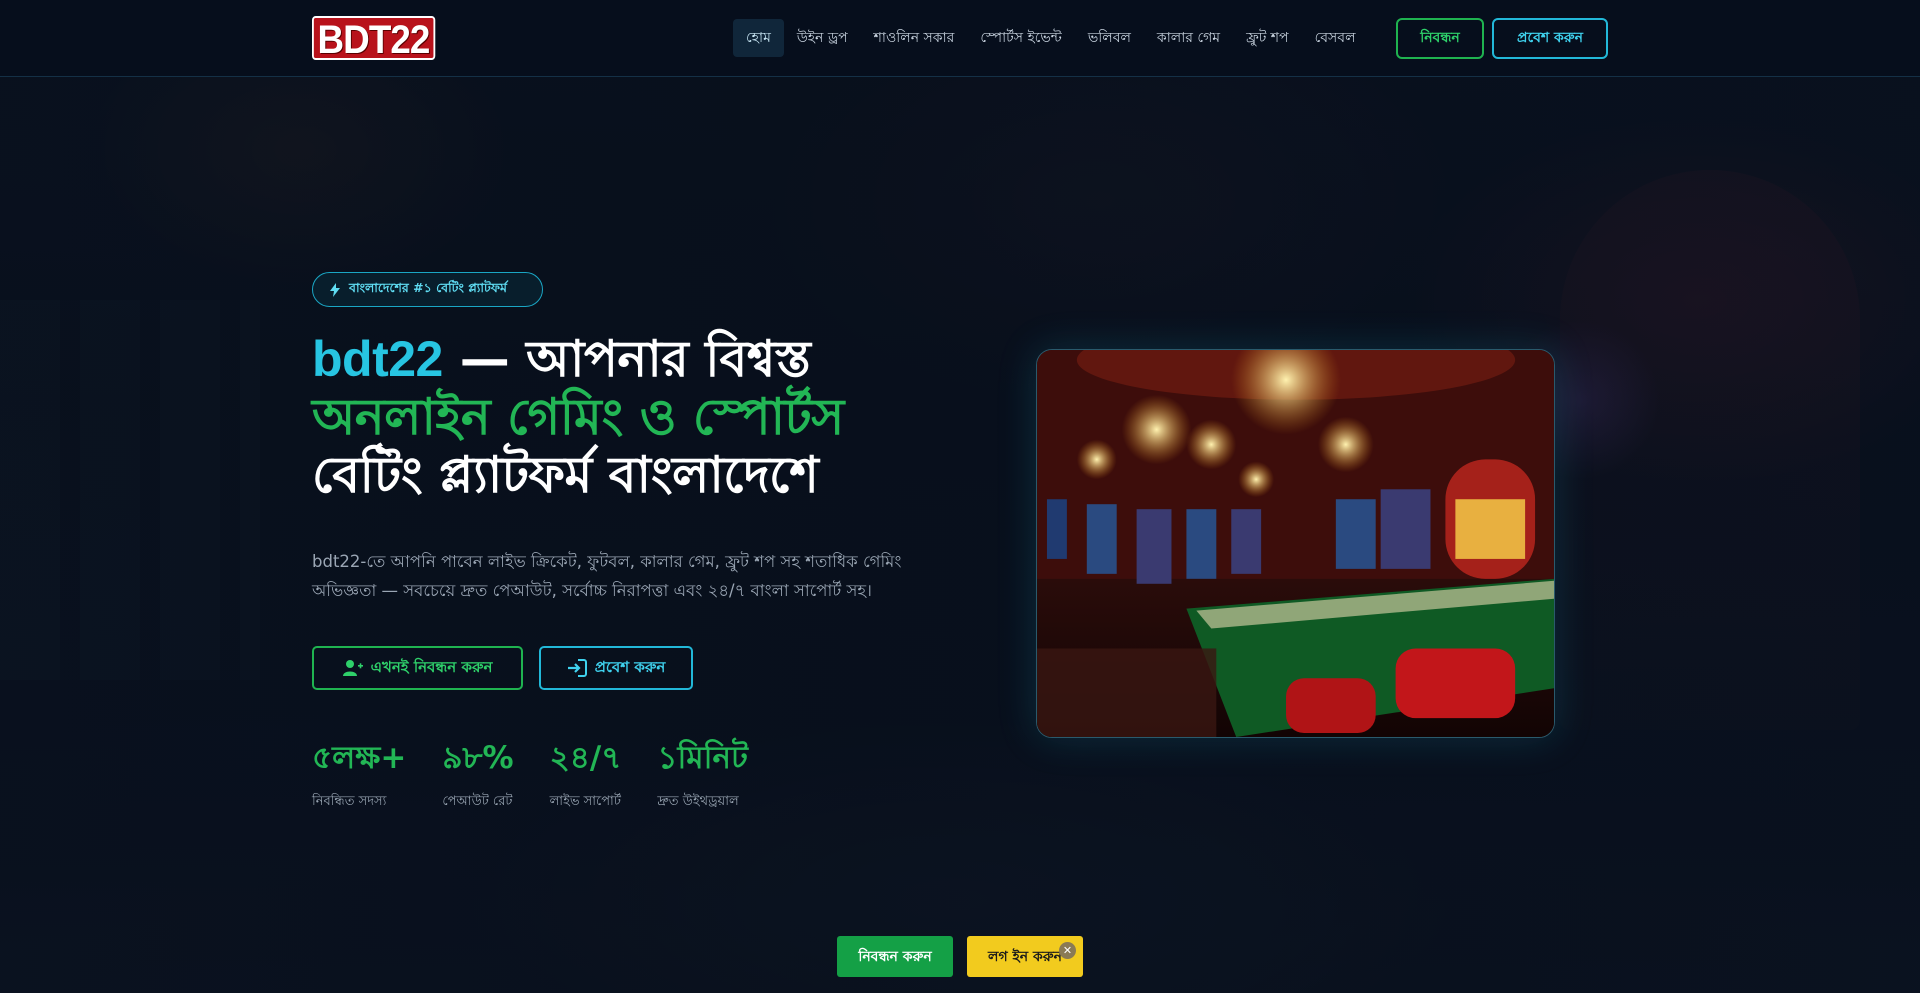  Describe the element at coordinates (478, 758) in the screenshot. I see `stat-value: ৯৮%` at that location.